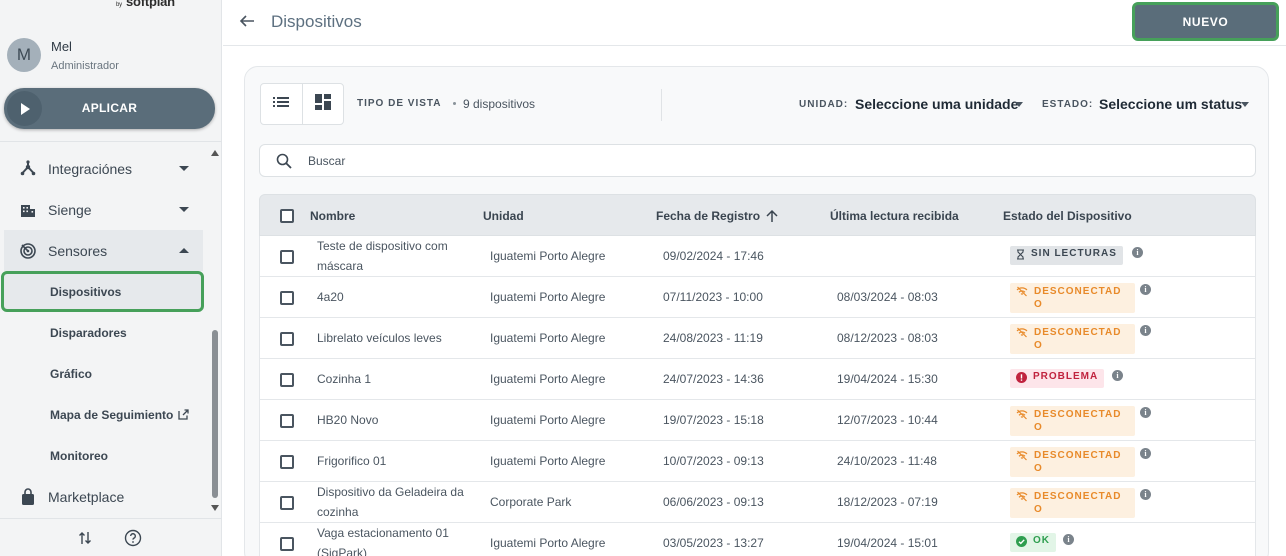  What do you see at coordinates (754, 23) in the screenshot?
I see `page-header: Dispositivos NUEVO` at bounding box center [754, 23].